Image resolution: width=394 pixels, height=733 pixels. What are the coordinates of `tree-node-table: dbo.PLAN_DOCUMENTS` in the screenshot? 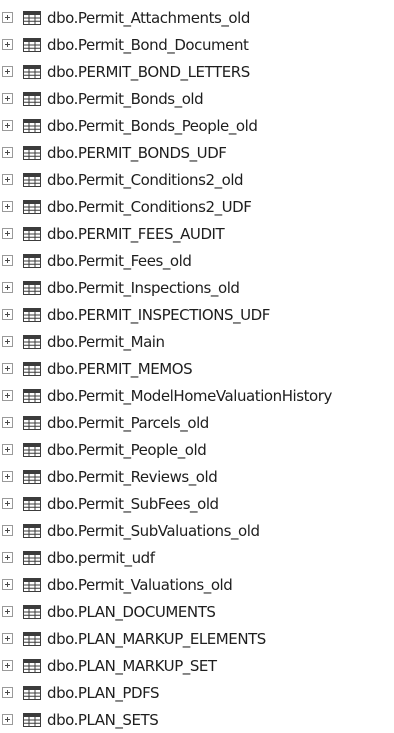 It's located at (197, 611).